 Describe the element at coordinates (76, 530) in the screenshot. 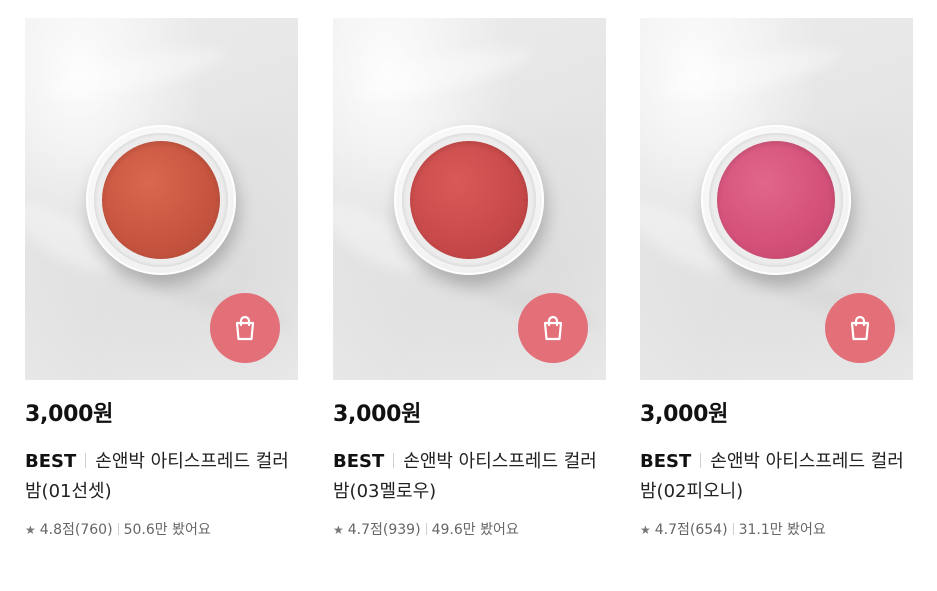

I see `rating-text: 4.8점(760)` at that location.